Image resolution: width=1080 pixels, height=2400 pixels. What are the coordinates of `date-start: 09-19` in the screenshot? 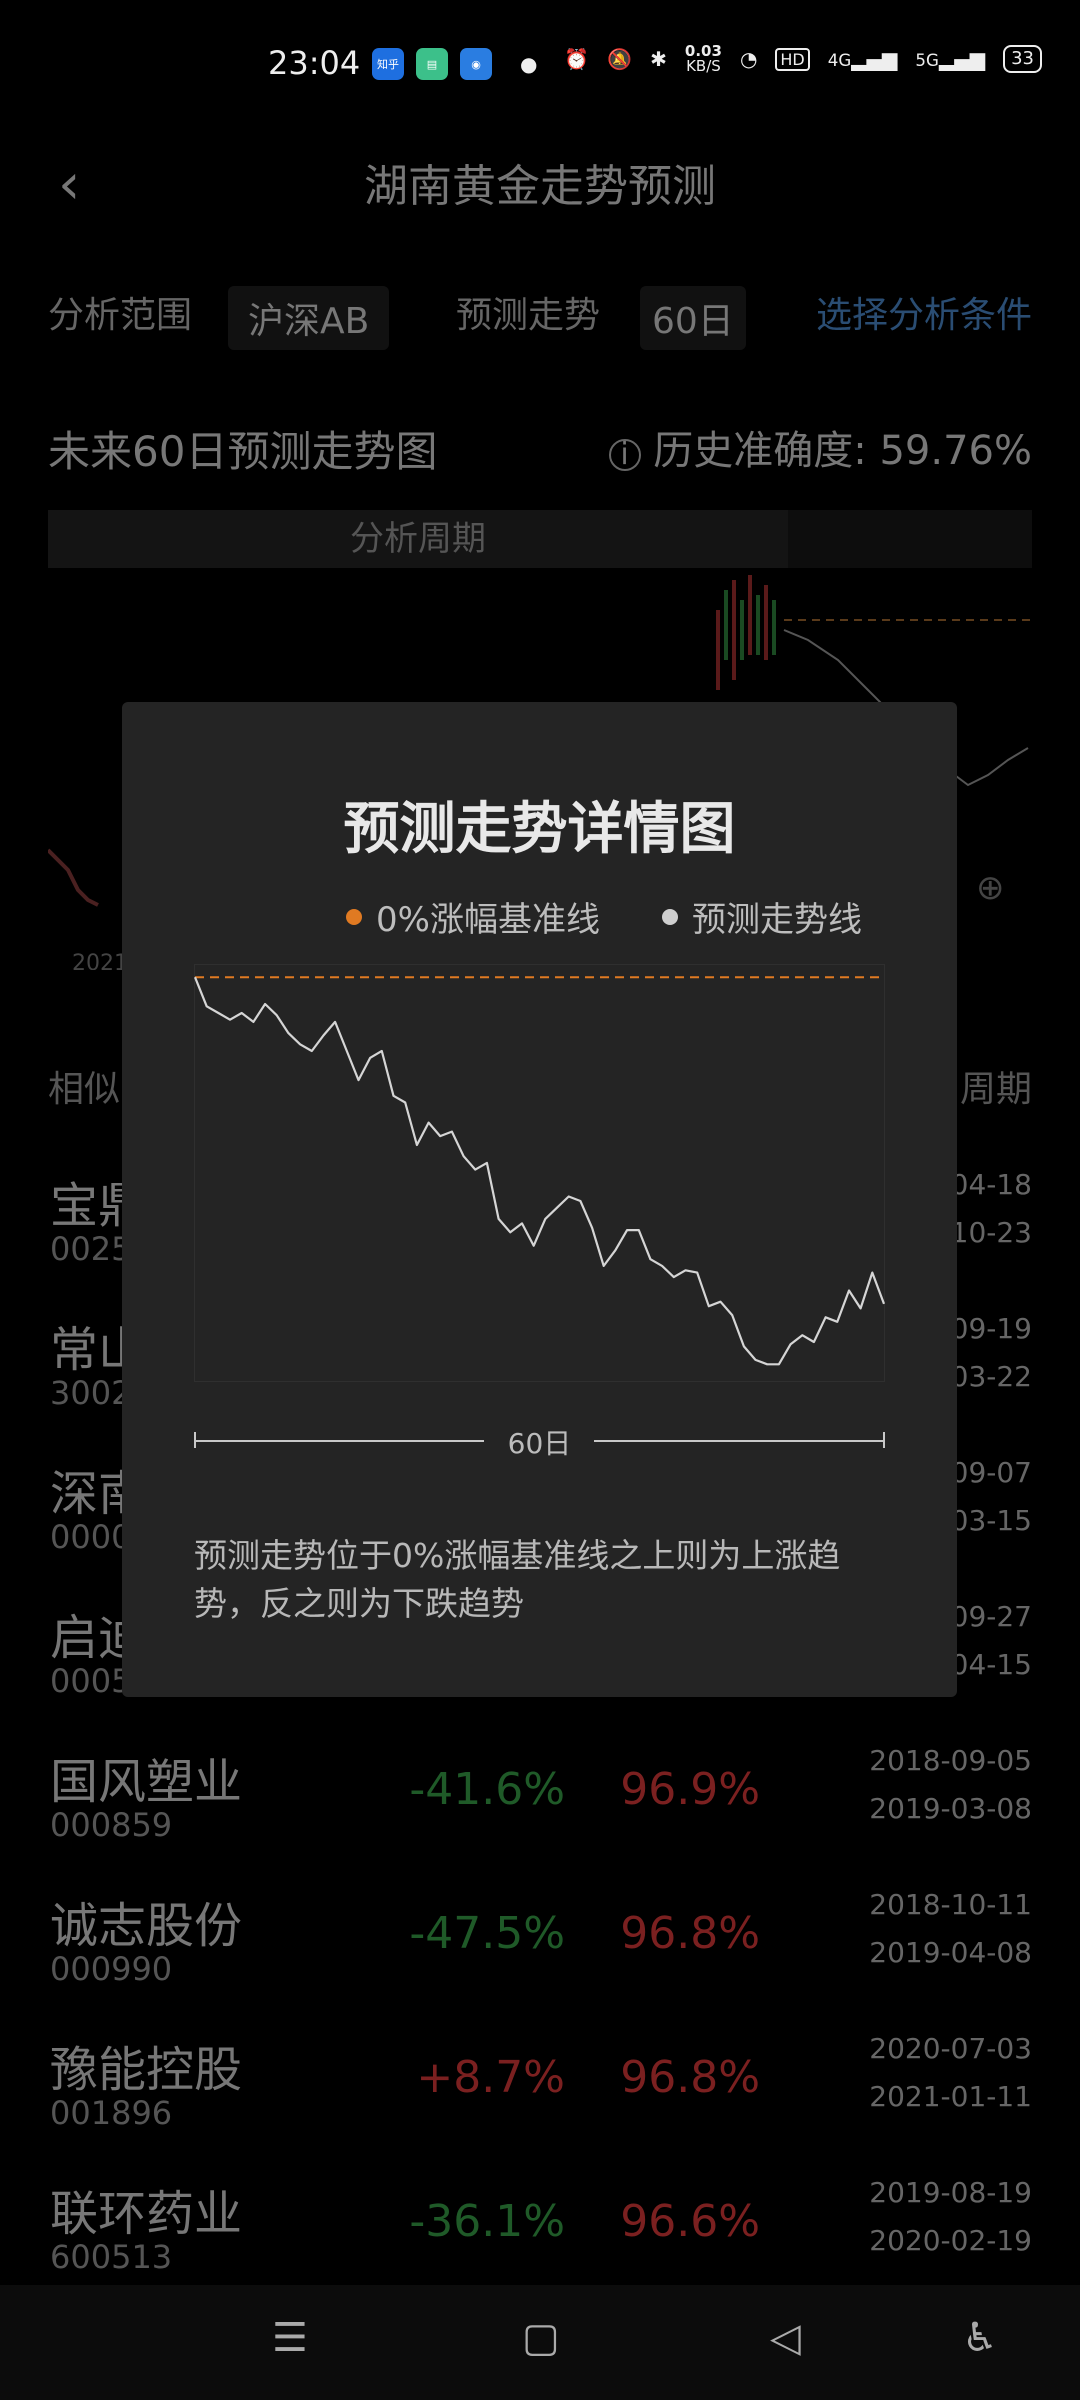 It's located at (991, 1328).